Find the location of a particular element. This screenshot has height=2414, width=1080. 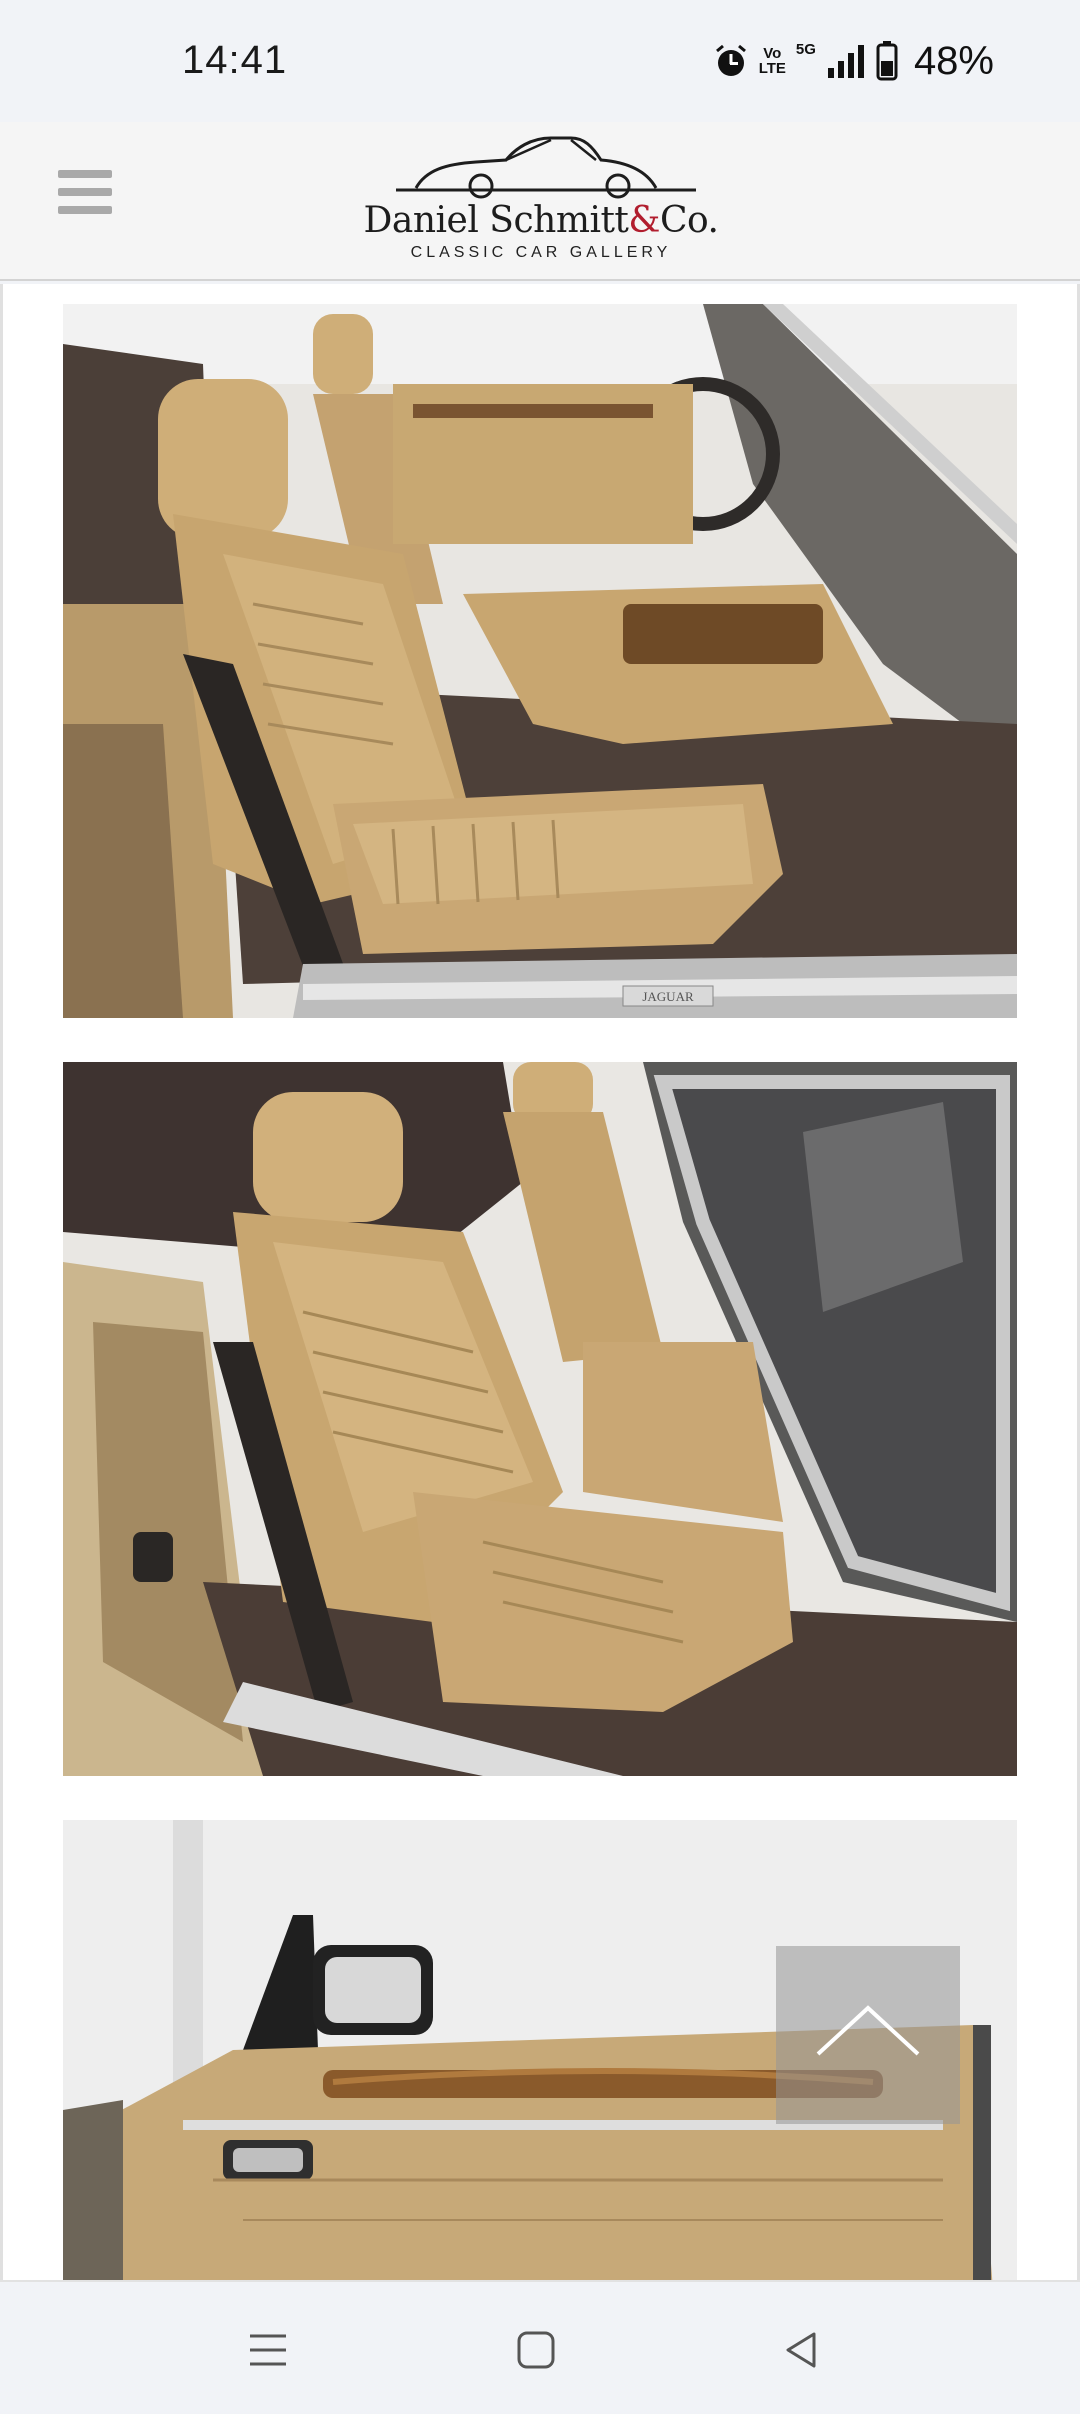

signal-icon is located at coordinates (845, 61).